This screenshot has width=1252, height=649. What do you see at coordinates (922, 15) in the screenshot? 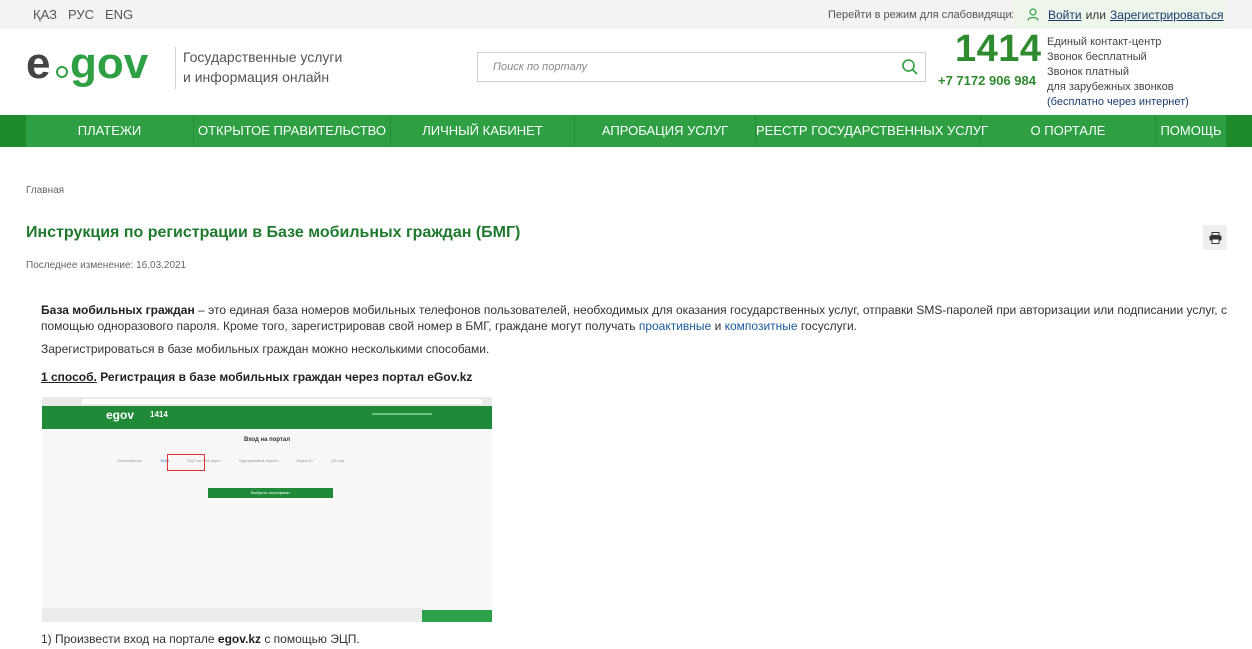
I see `visually-impaired-link: Перейти в режим для слабовидящих` at bounding box center [922, 15].